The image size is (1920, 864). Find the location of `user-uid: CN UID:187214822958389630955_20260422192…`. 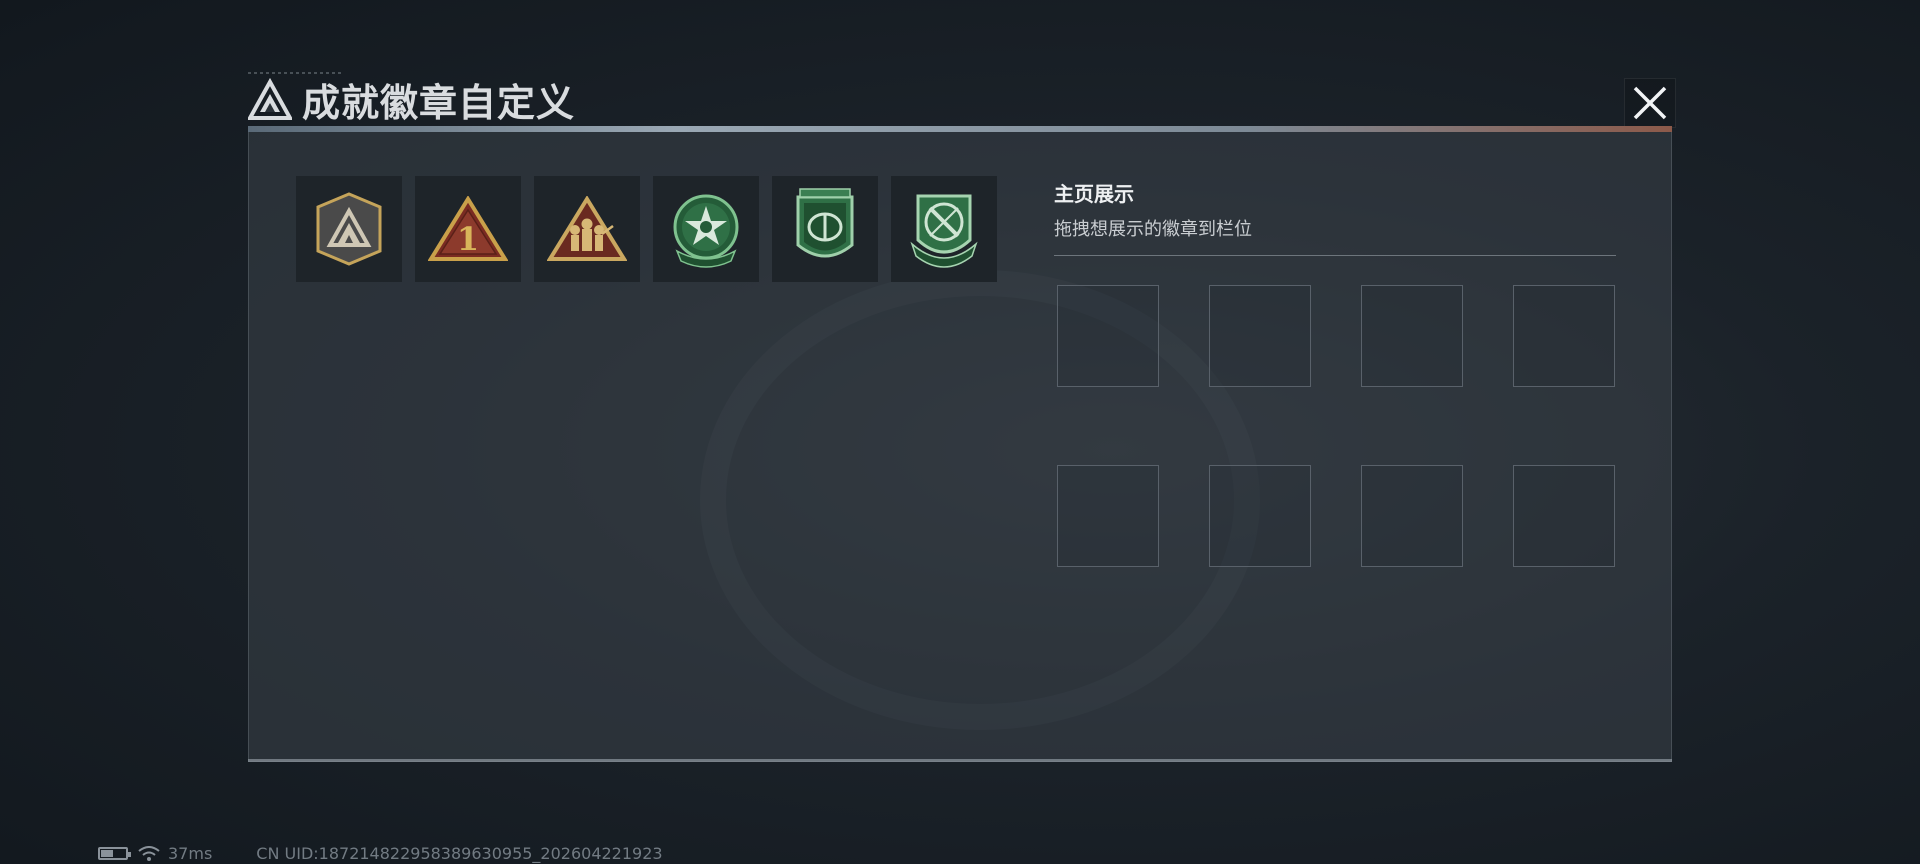

user-uid: CN UID:187214822958389630955_20260422192… is located at coordinates (459, 853).